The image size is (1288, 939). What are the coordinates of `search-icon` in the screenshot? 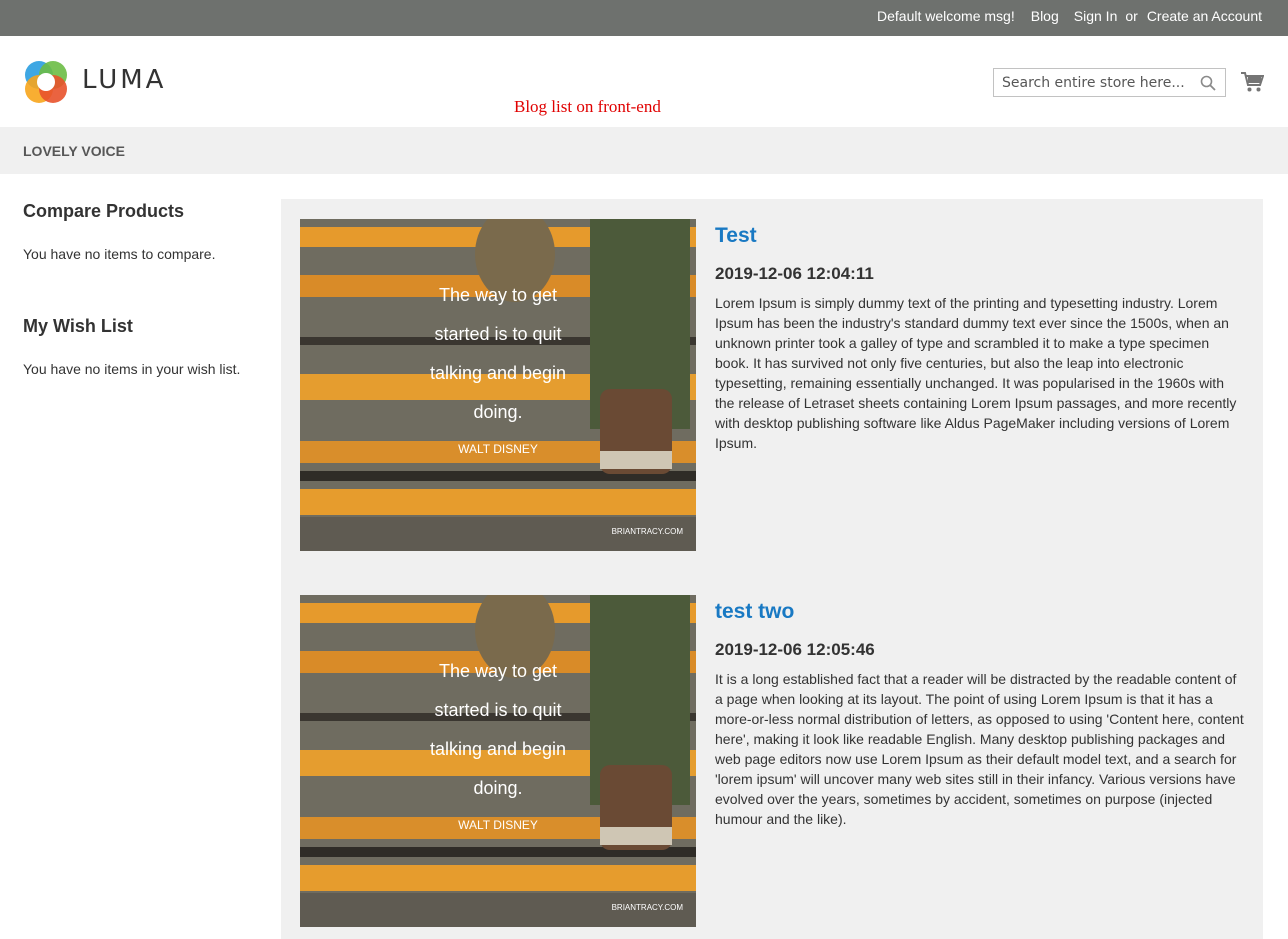 It's located at (1208, 83).